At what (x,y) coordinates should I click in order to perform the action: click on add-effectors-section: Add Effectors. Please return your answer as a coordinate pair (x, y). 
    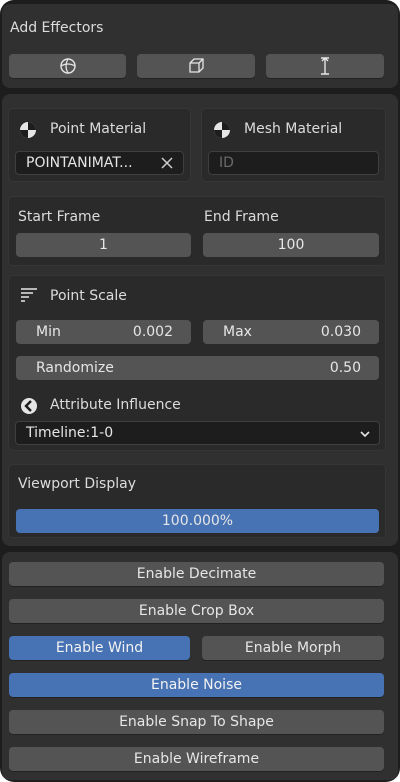
    Looking at the image, I should click on (200, 46).